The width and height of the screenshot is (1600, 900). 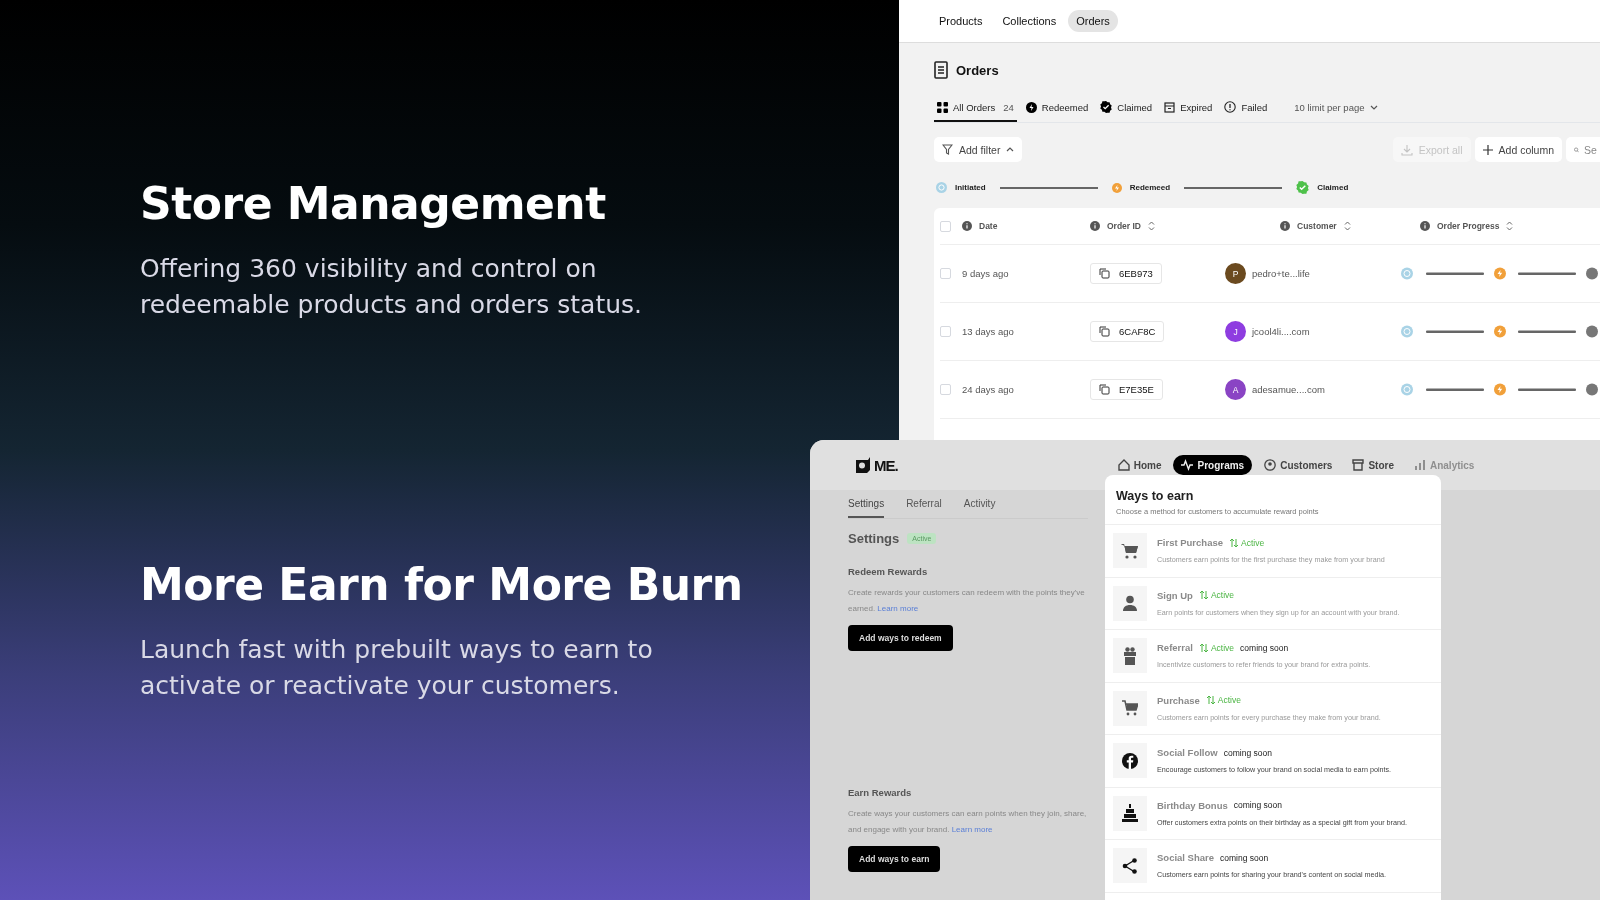 What do you see at coordinates (924, 504) in the screenshot?
I see `tab: Referral` at bounding box center [924, 504].